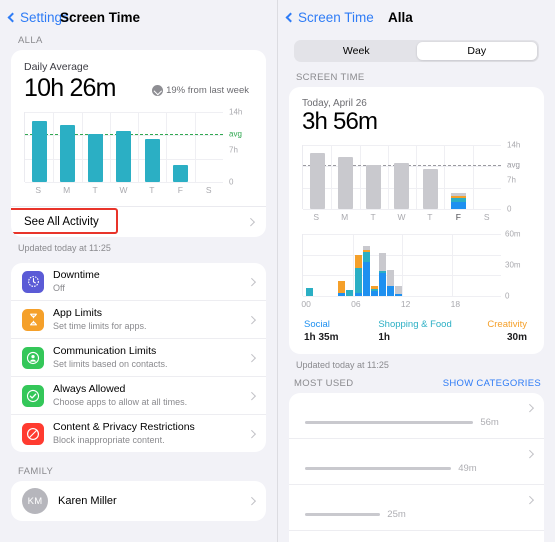  What do you see at coordinates (343, 514) in the screenshot?
I see `usage-bar` at bounding box center [343, 514].